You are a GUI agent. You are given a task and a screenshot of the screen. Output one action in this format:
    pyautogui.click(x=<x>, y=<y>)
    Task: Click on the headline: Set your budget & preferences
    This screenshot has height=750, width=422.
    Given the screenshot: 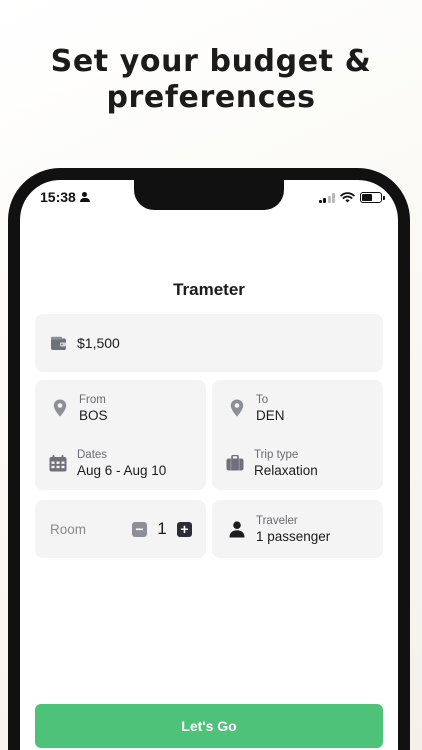 What is the action you would take?
    pyautogui.click(x=211, y=80)
    